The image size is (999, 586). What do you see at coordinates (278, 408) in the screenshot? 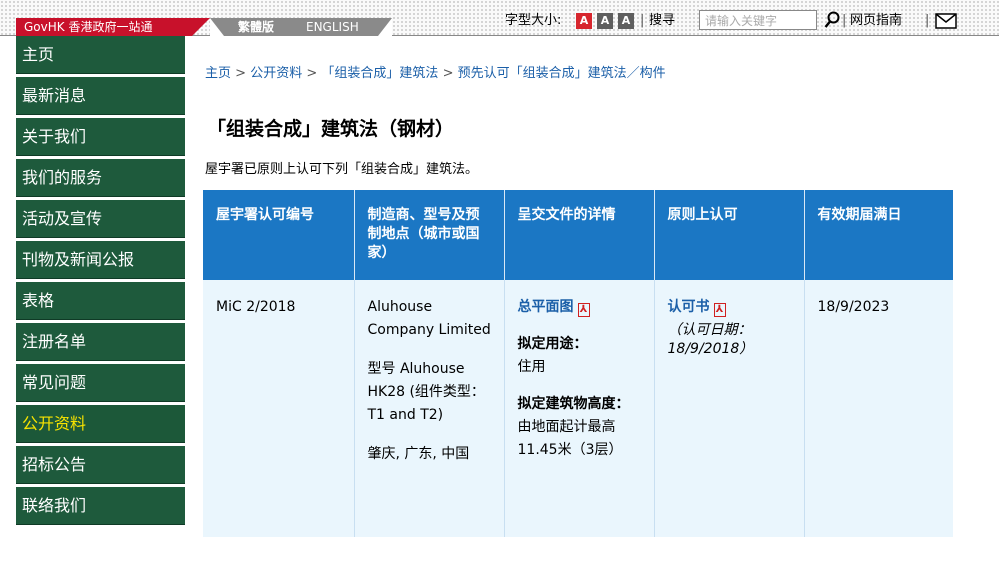
I see `cell-approval-number: MiC 2/2018` at bounding box center [278, 408].